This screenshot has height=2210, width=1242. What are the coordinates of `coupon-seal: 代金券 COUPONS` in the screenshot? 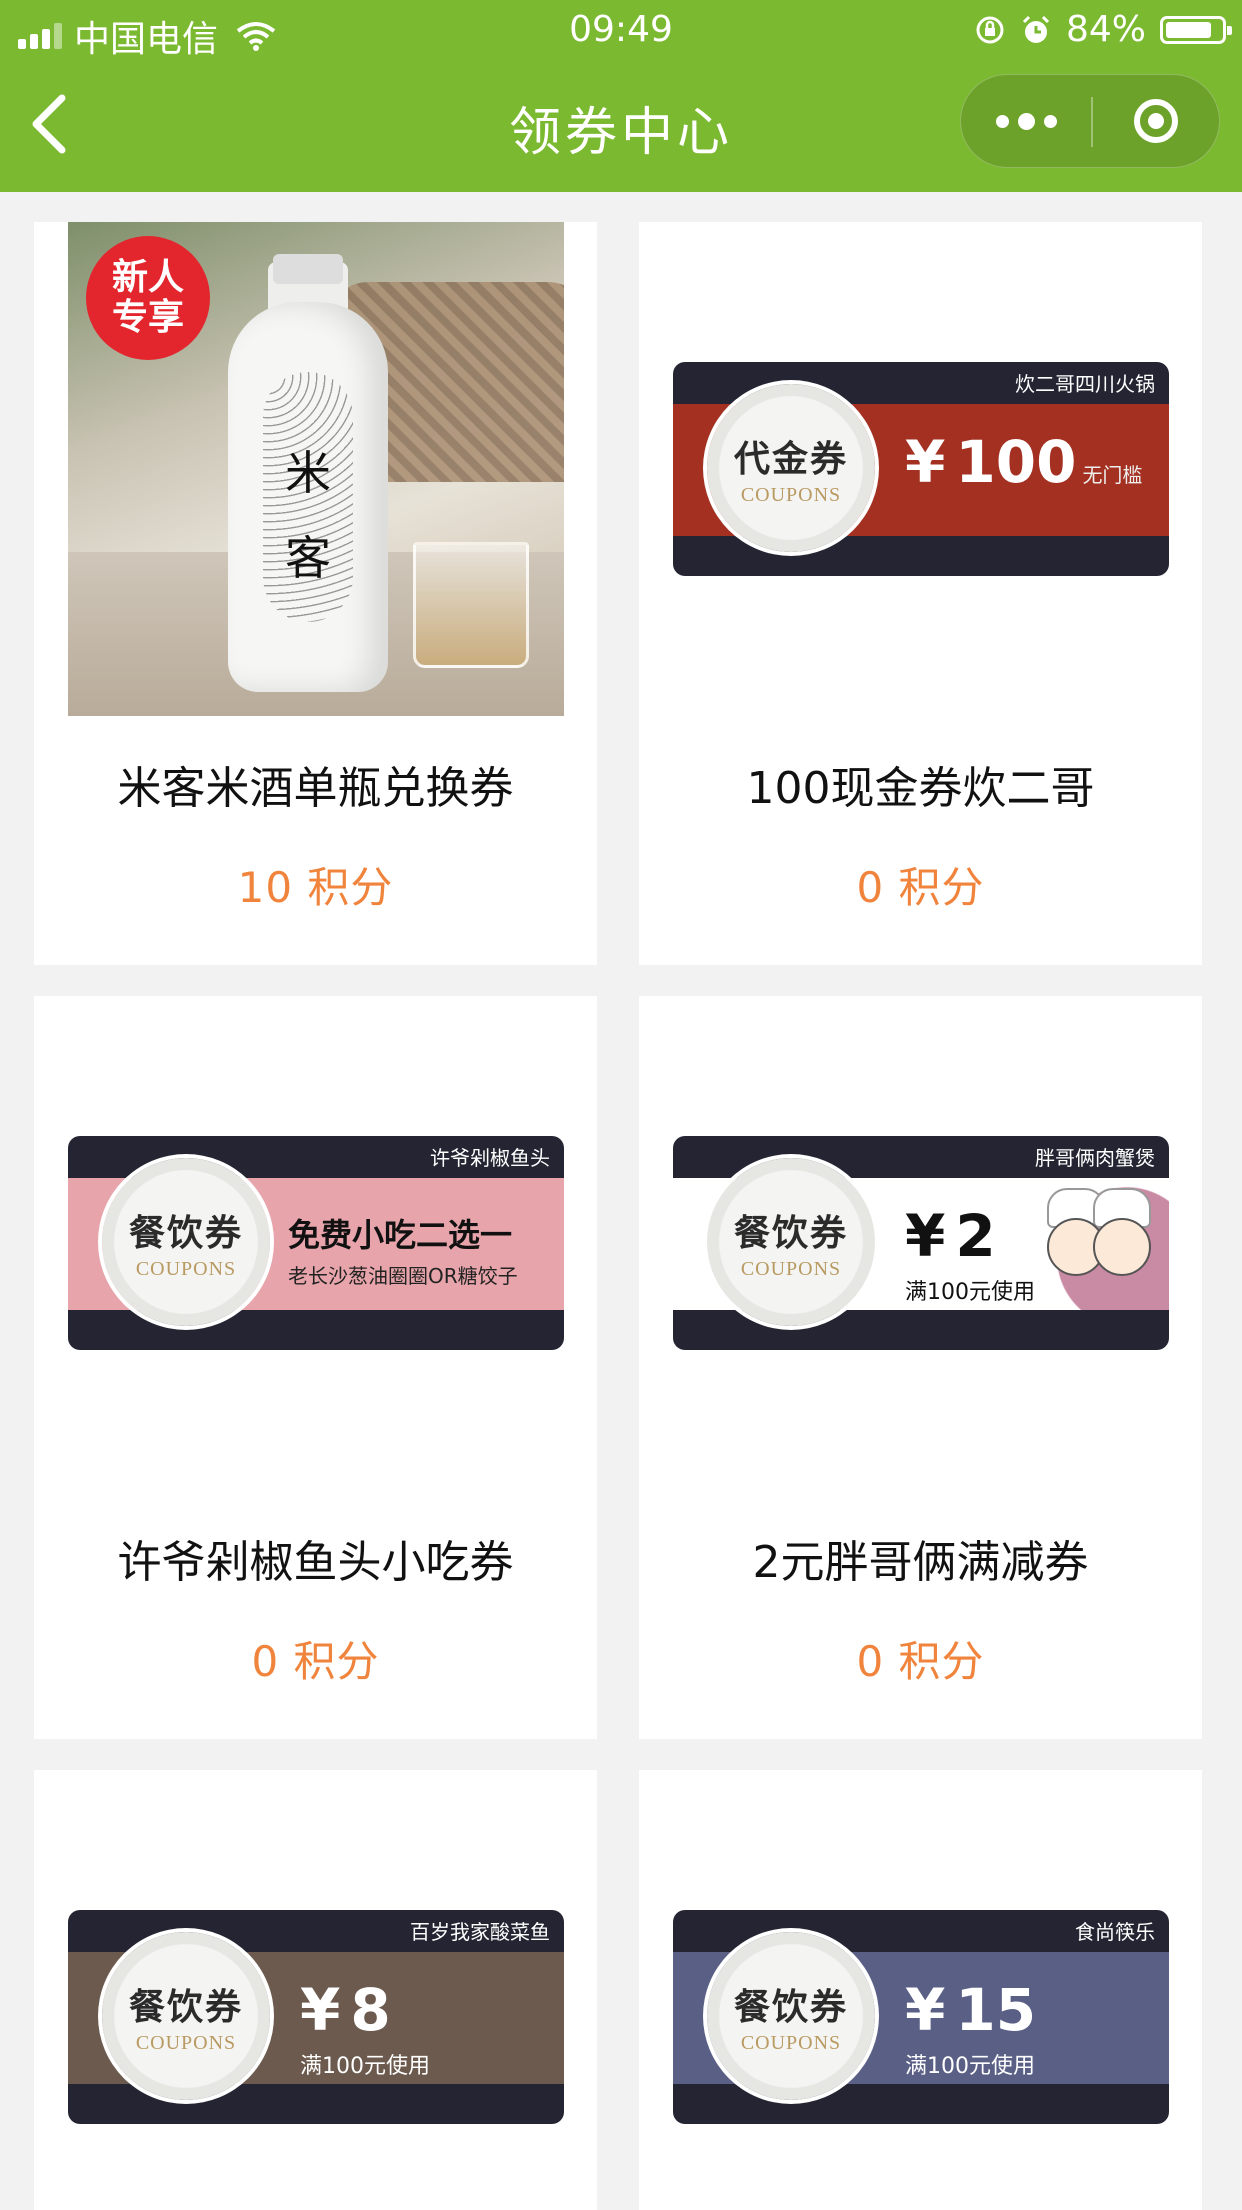 It's located at (791, 468).